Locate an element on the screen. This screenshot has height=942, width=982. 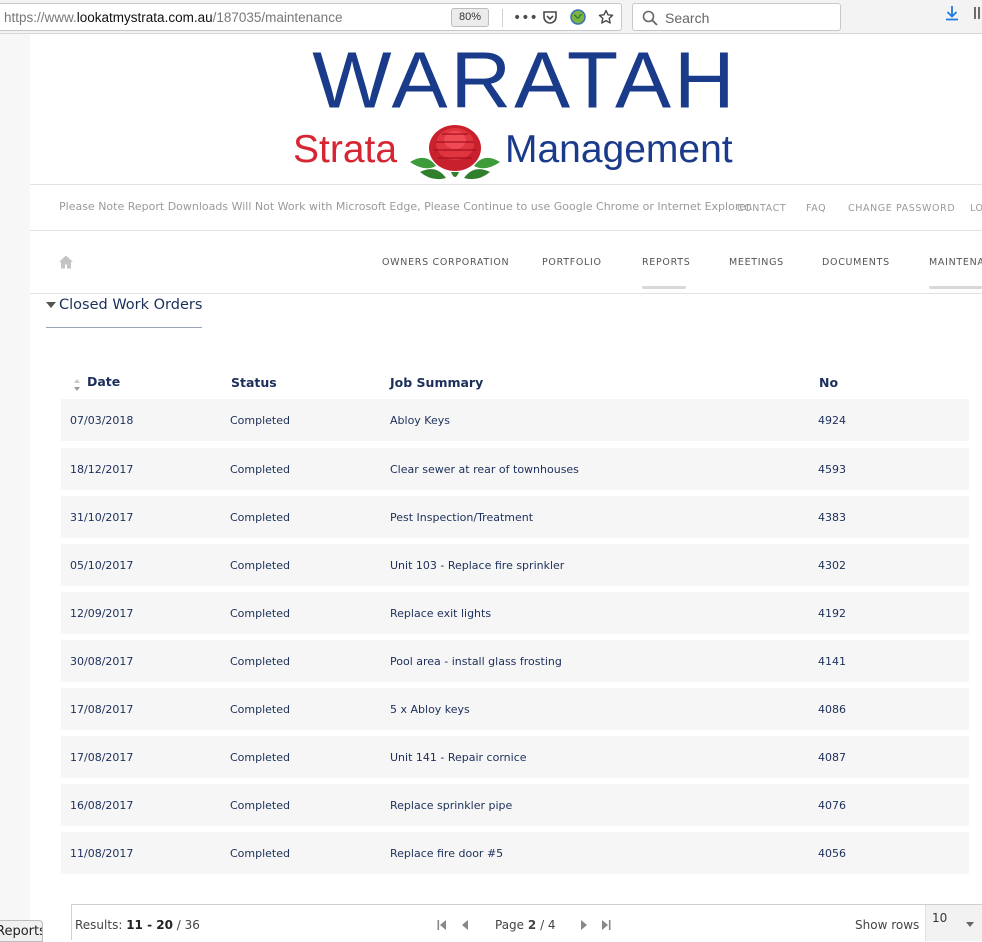
cell-no: 4086 is located at coordinates (832, 709).